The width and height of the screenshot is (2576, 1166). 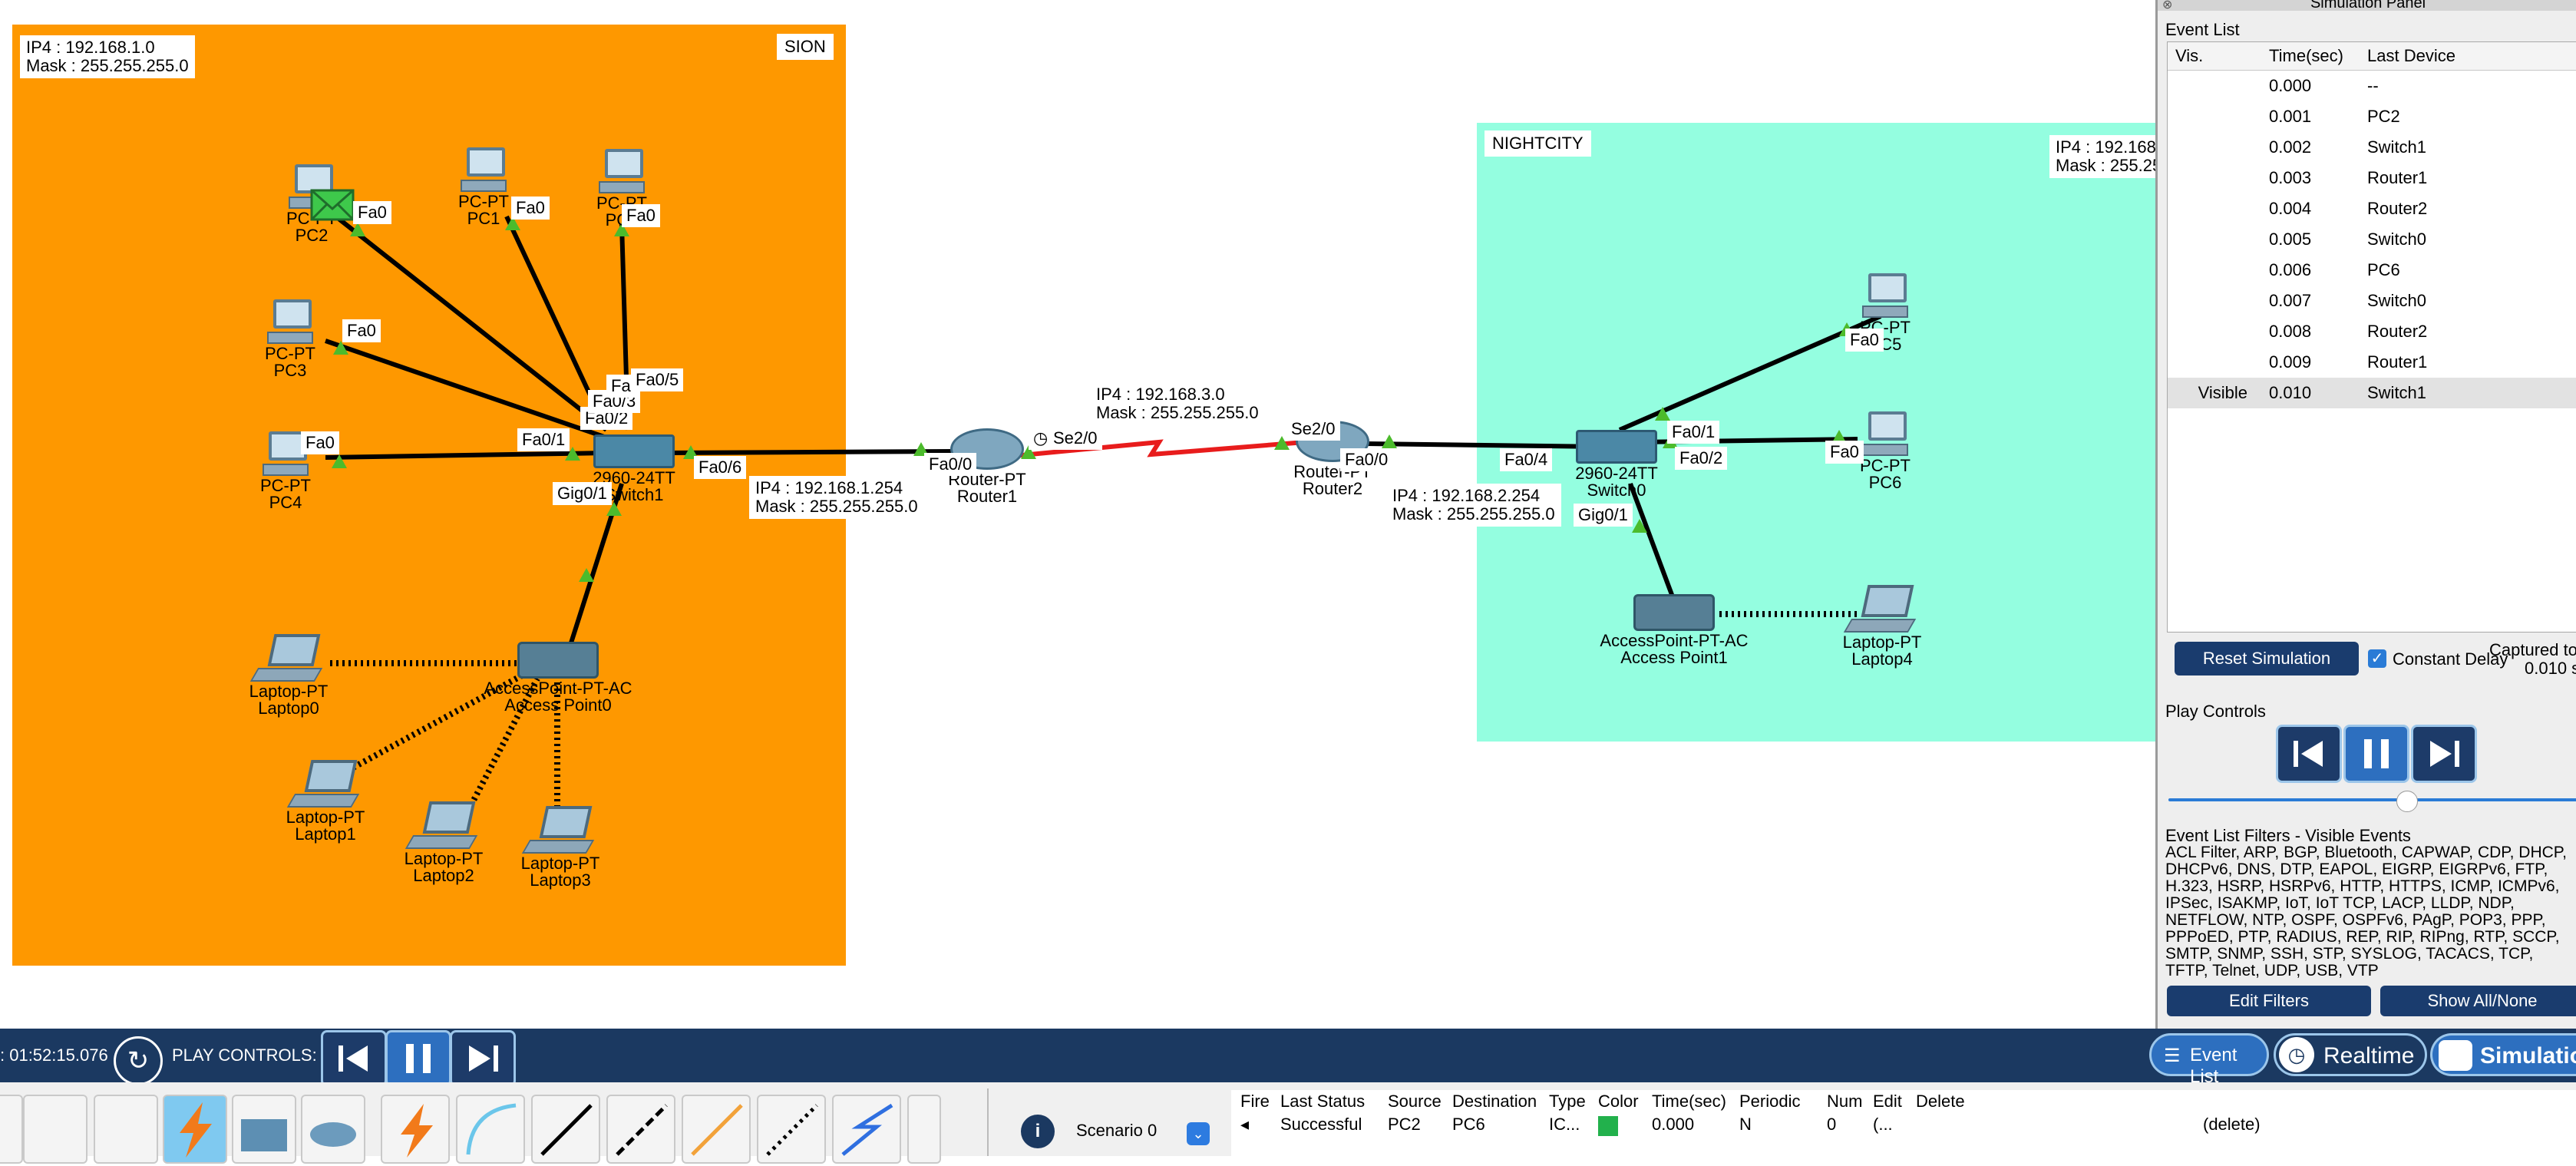 What do you see at coordinates (441, 825) in the screenshot?
I see `laptop-icon` at bounding box center [441, 825].